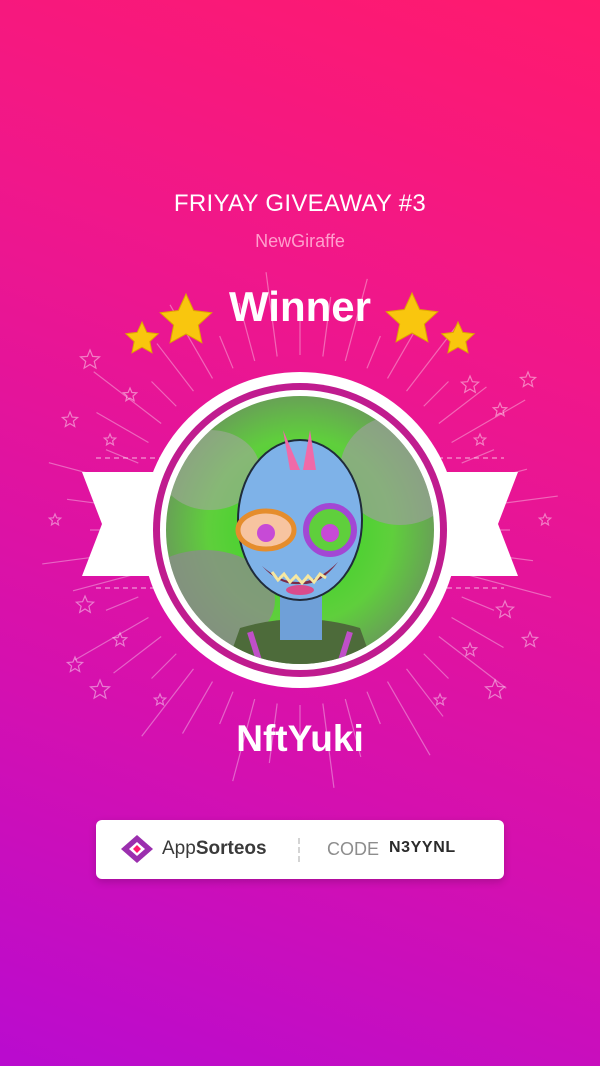  Describe the element at coordinates (300, 306) in the screenshot. I see `winner-label: Winner` at that location.